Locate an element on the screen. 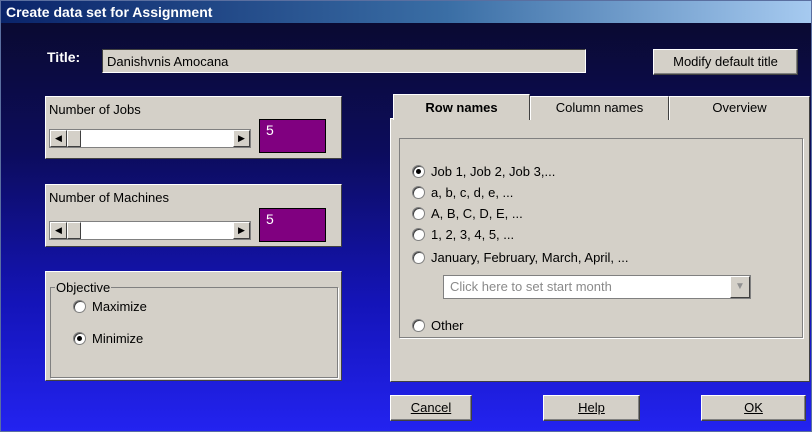 The height and width of the screenshot is (432, 812). cancel-button: Cancel is located at coordinates (431, 408).